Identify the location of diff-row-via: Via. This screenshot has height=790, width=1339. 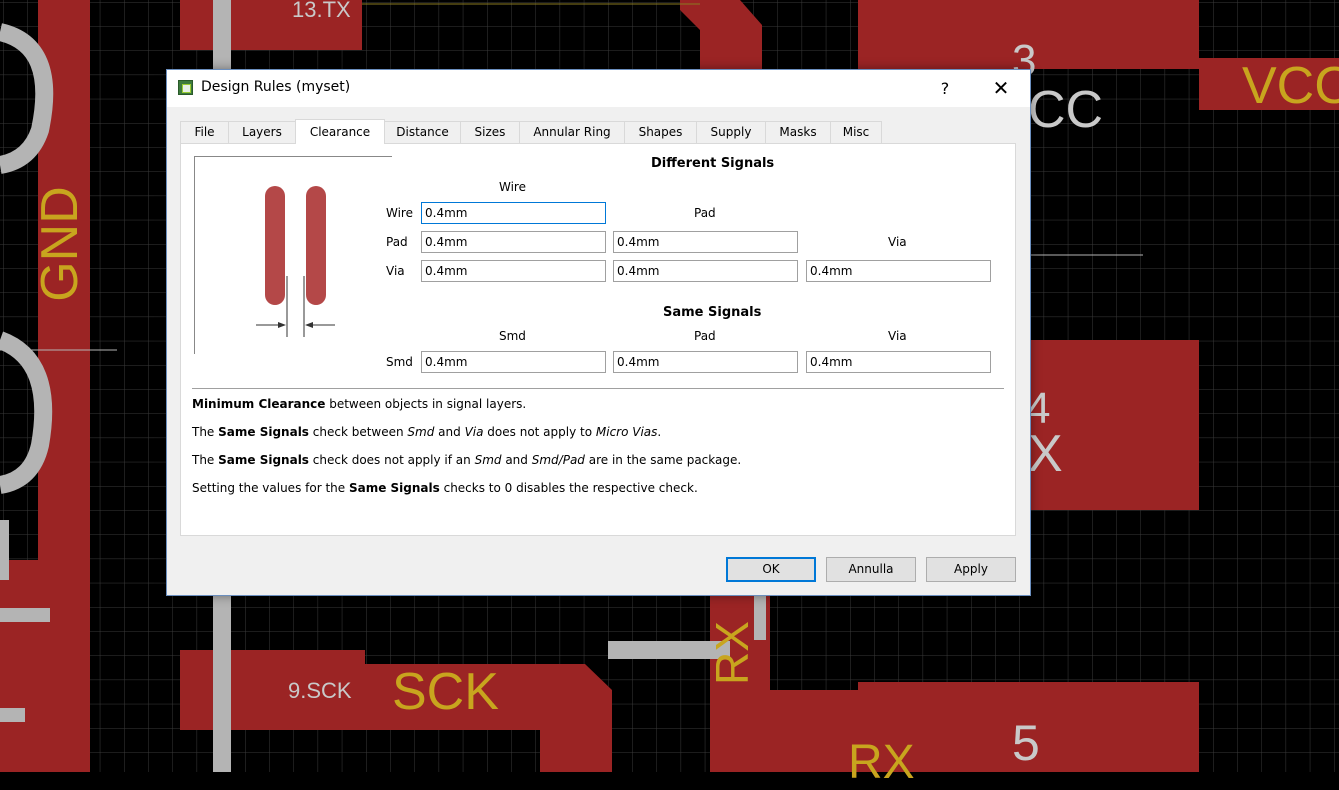
(395, 271).